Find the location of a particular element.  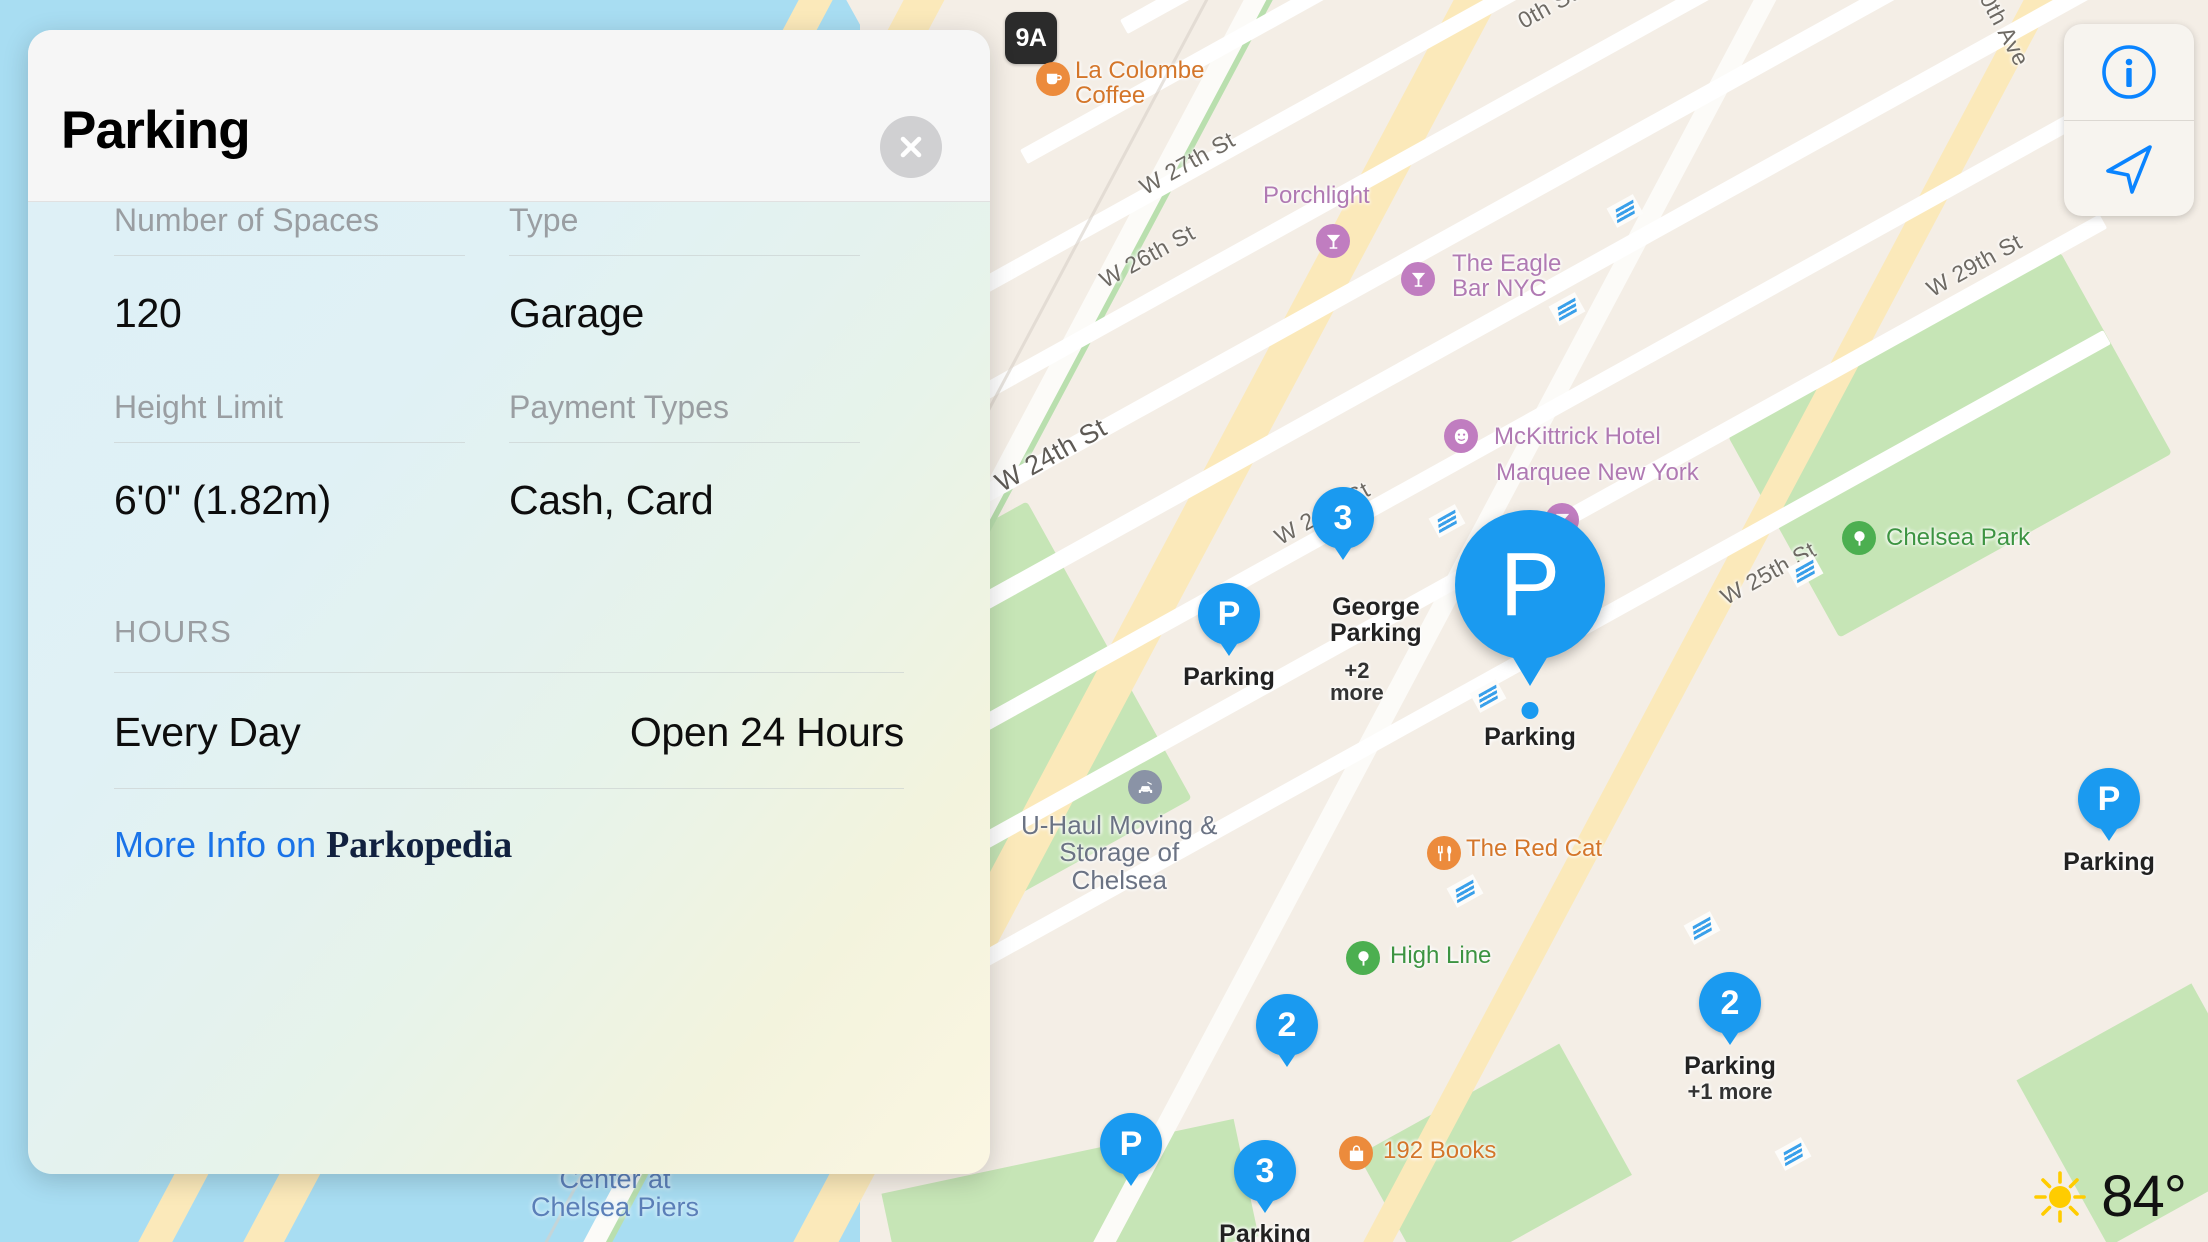

close-button is located at coordinates (911, 147).